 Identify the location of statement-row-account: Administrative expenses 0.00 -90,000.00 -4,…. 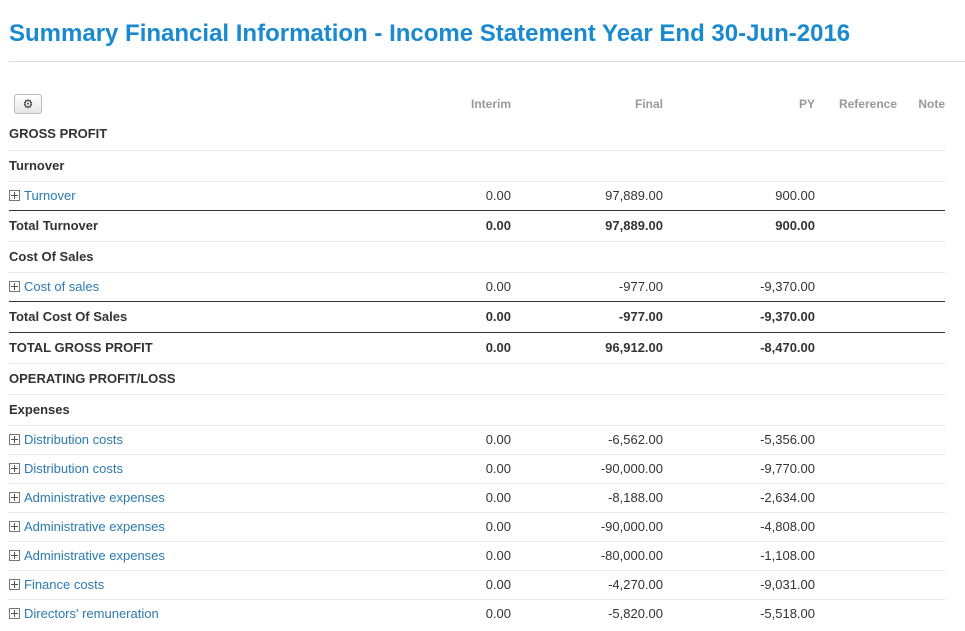
(477, 526).